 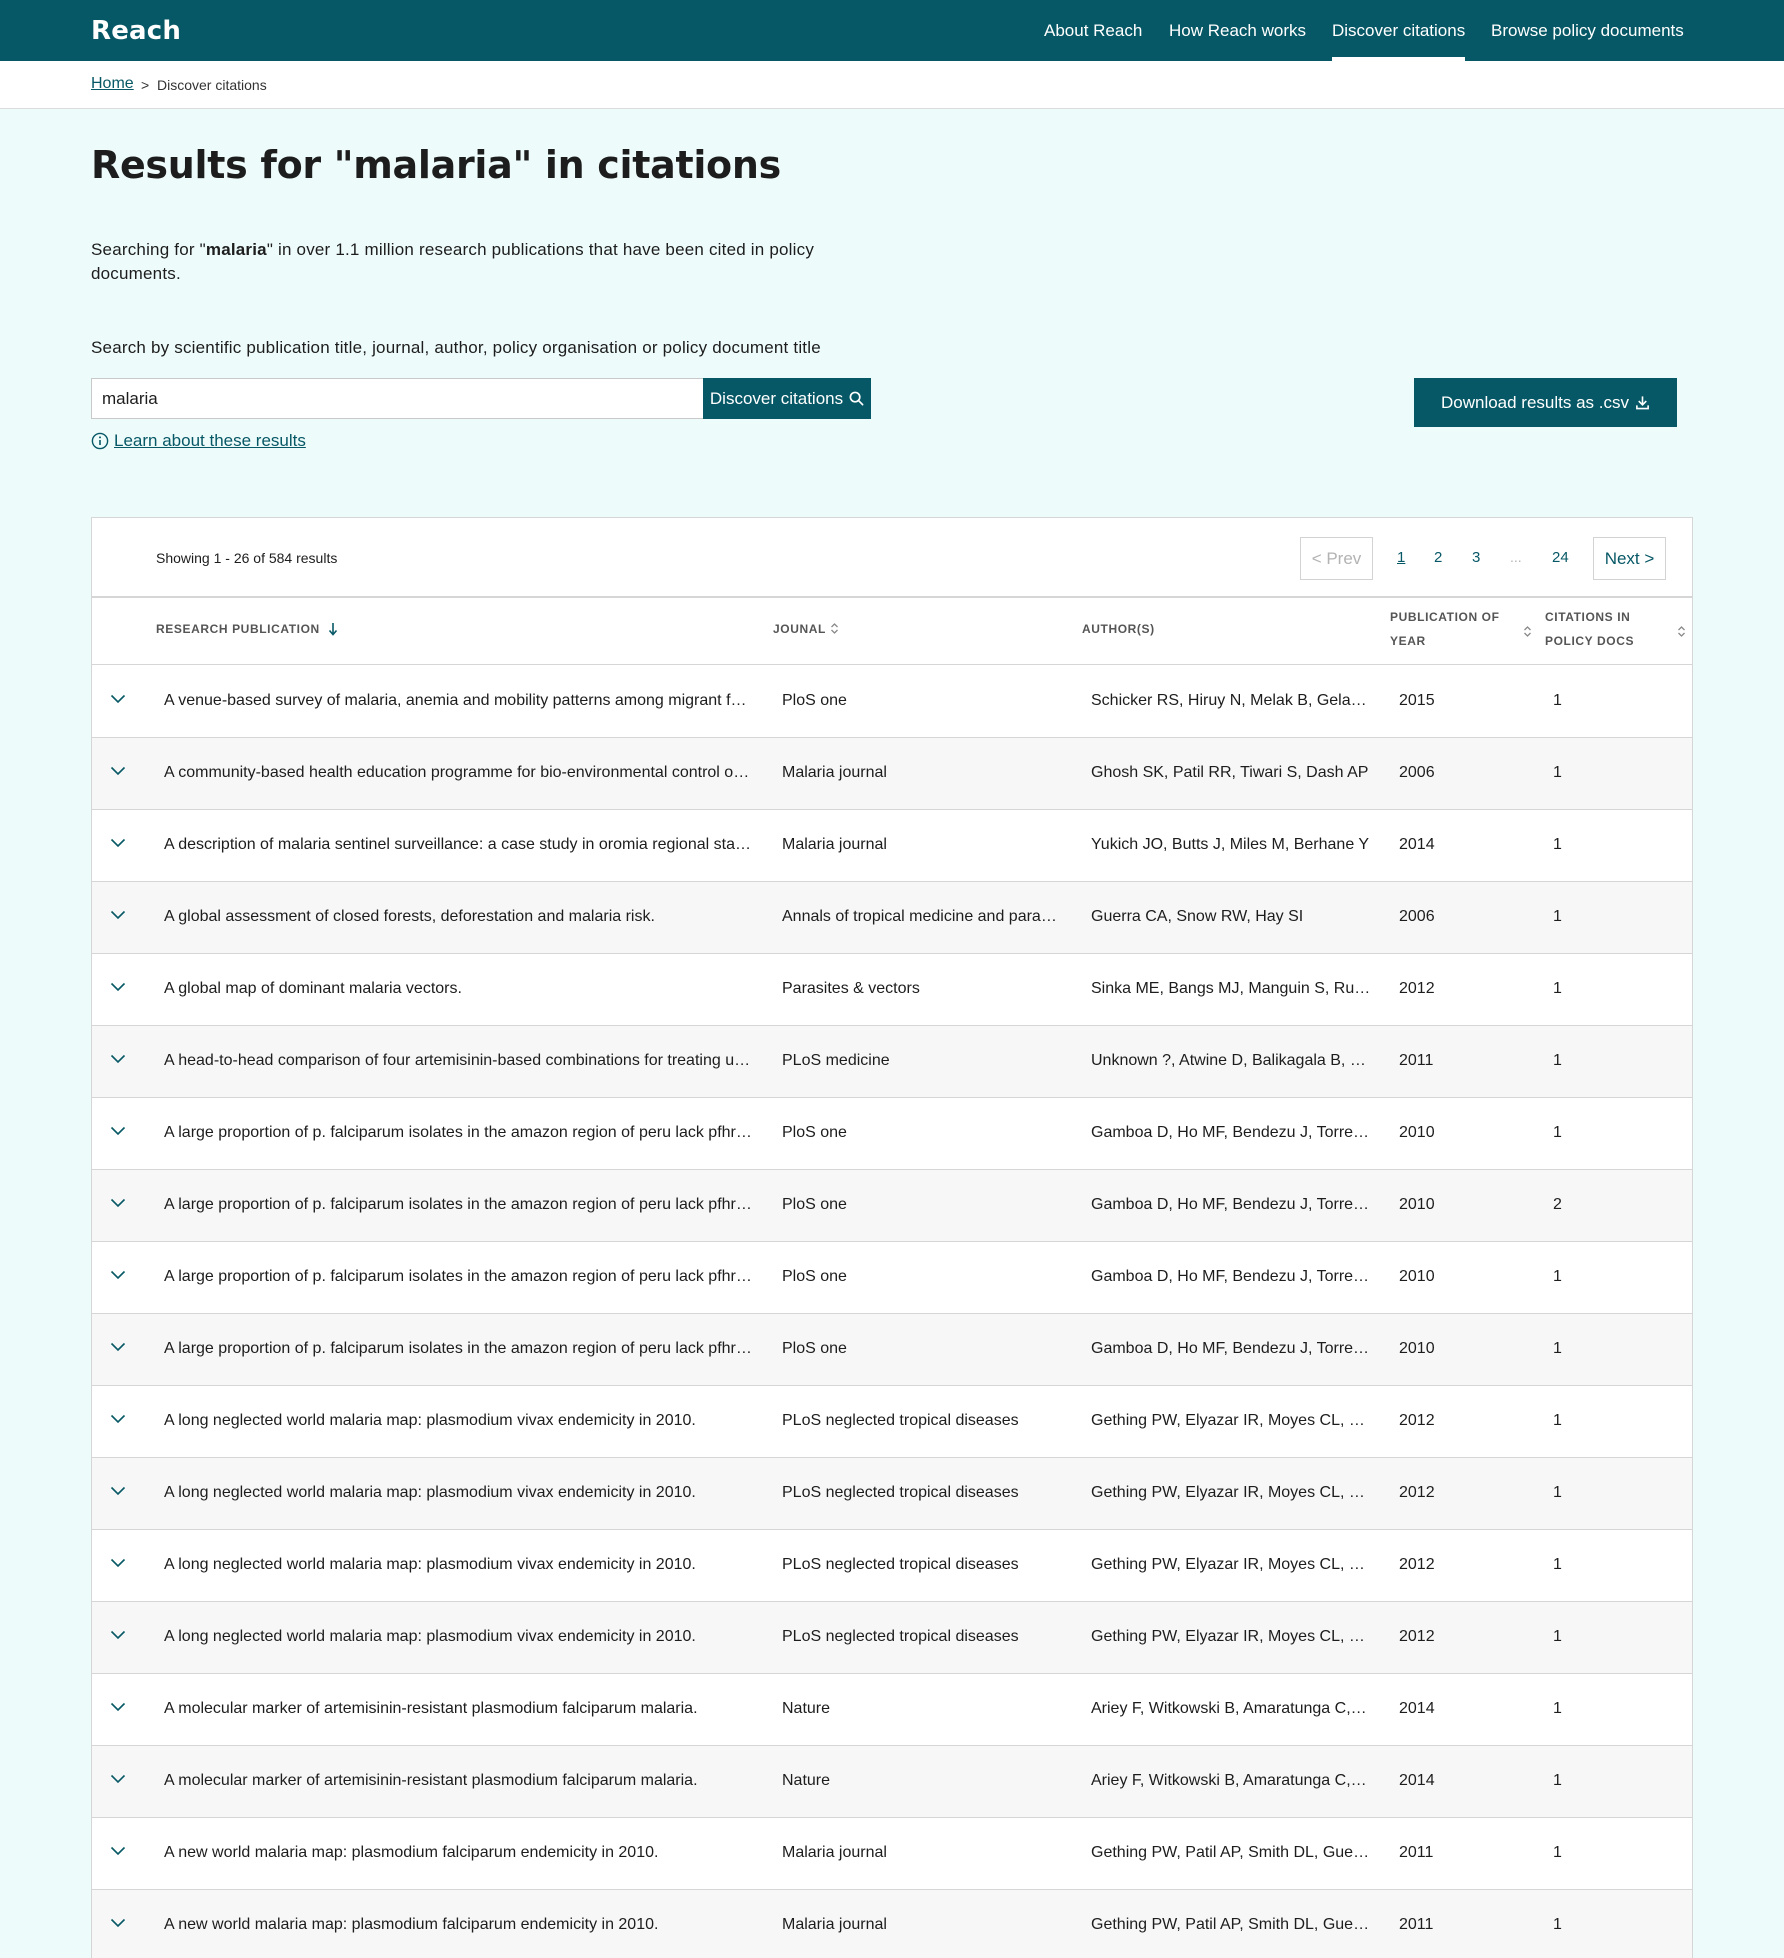 What do you see at coordinates (1401, 557) in the screenshot?
I see `pagination-page-1: 1` at bounding box center [1401, 557].